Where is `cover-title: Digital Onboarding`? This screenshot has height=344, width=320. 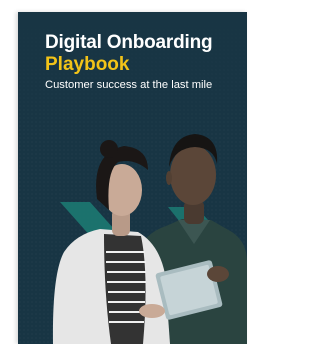 cover-title: Digital Onboarding is located at coordinates (129, 42).